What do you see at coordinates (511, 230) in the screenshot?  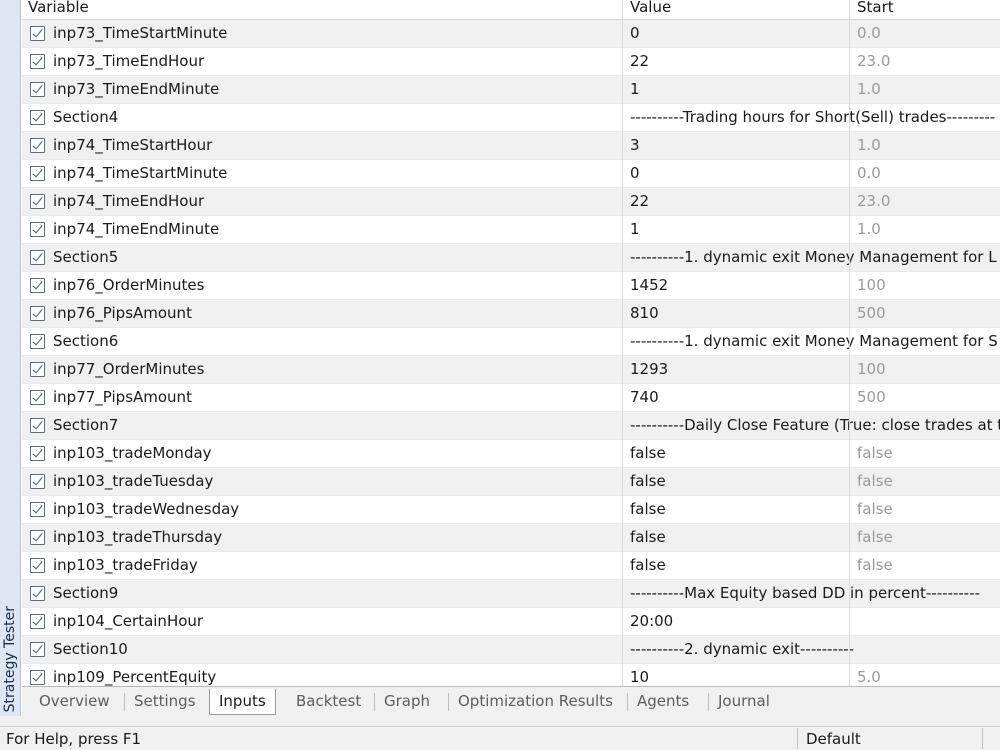 I see `table-row: inp74_TimeEndMinute 1 1.0` at bounding box center [511, 230].